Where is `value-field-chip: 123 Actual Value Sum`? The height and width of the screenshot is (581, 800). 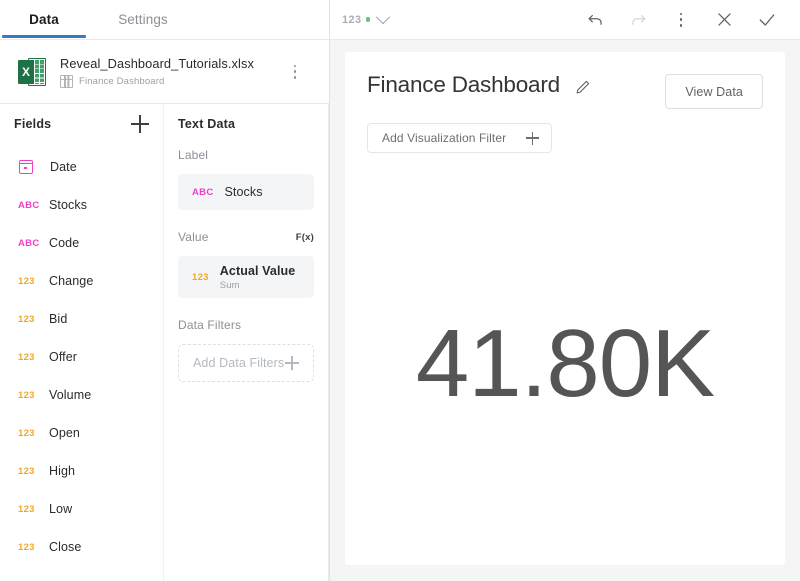 value-field-chip: 123 Actual Value Sum is located at coordinates (246, 277).